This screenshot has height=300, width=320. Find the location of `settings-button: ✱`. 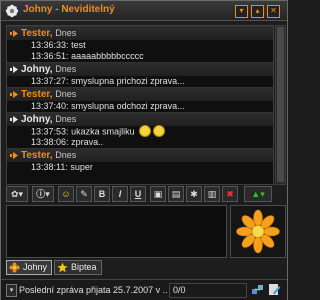

settings-button: ✱ is located at coordinates (194, 194).